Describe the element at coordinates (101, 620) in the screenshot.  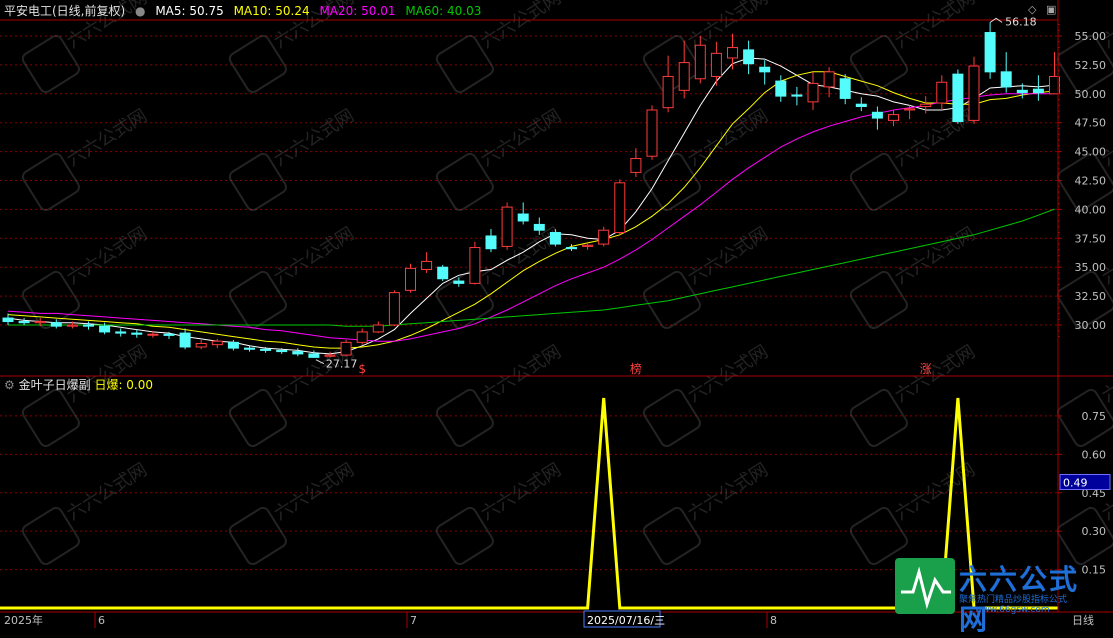
I see `time-axis-label: 6` at that location.